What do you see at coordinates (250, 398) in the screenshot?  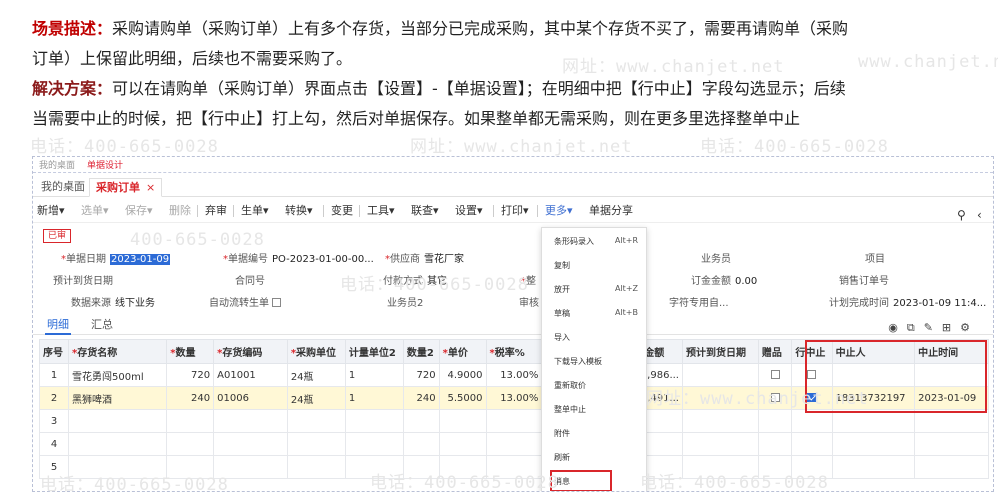 I see `table-cell: 01006` at bounding box center [250, 398].